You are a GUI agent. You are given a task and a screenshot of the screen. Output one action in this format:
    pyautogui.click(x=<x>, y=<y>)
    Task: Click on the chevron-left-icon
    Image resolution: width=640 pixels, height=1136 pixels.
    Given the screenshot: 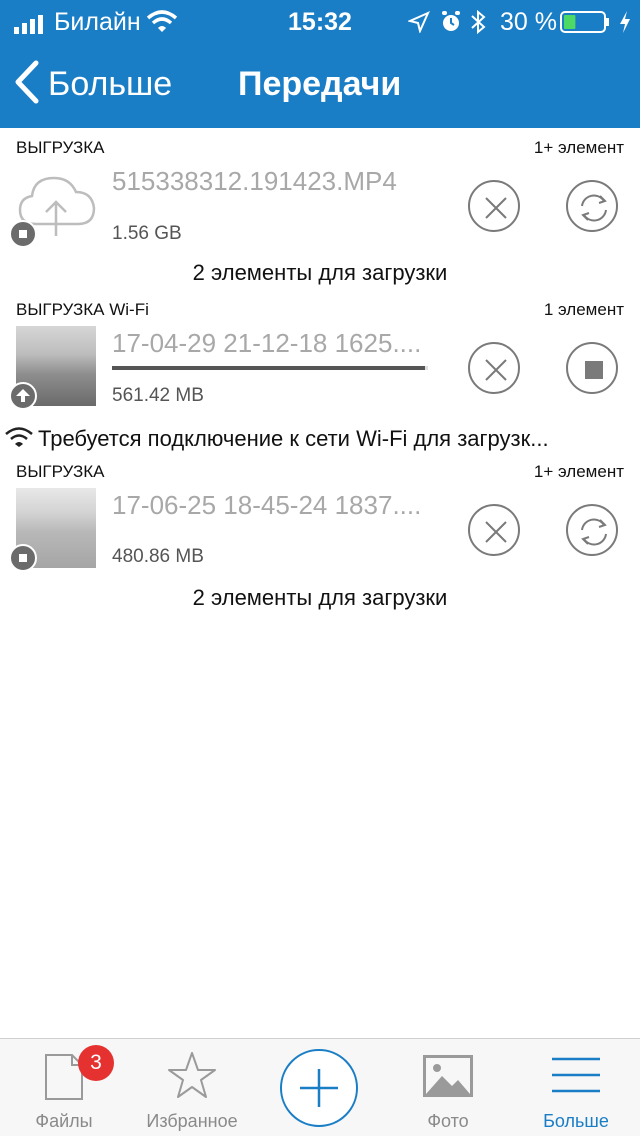 What is the action you would take?
    pyautogui.click(x=27, y=84)
    